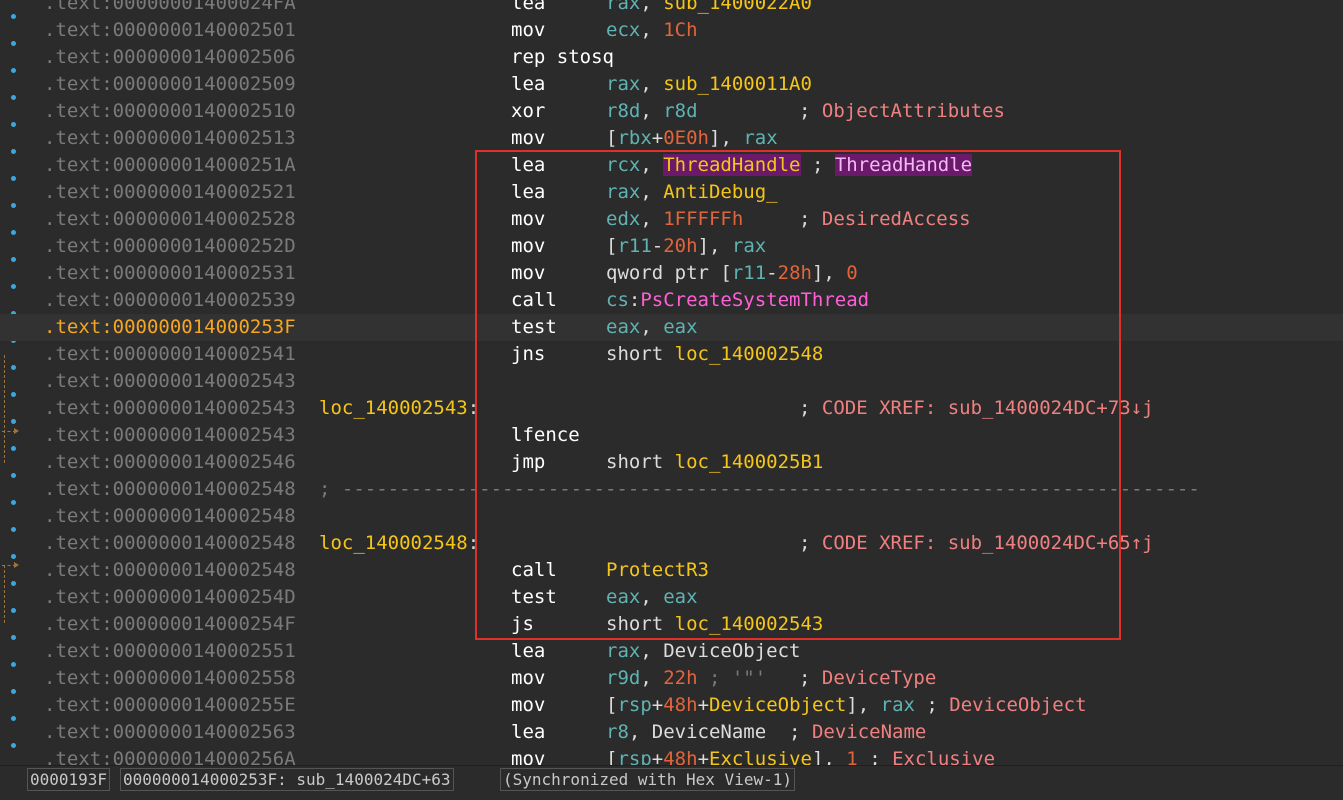 Image resolution: width=1343 pixels, height=800 pixels. Describe the element at coordinates (652, 111) in the screenshot. I see `instruction-operands: r8d, r8d` at that location.